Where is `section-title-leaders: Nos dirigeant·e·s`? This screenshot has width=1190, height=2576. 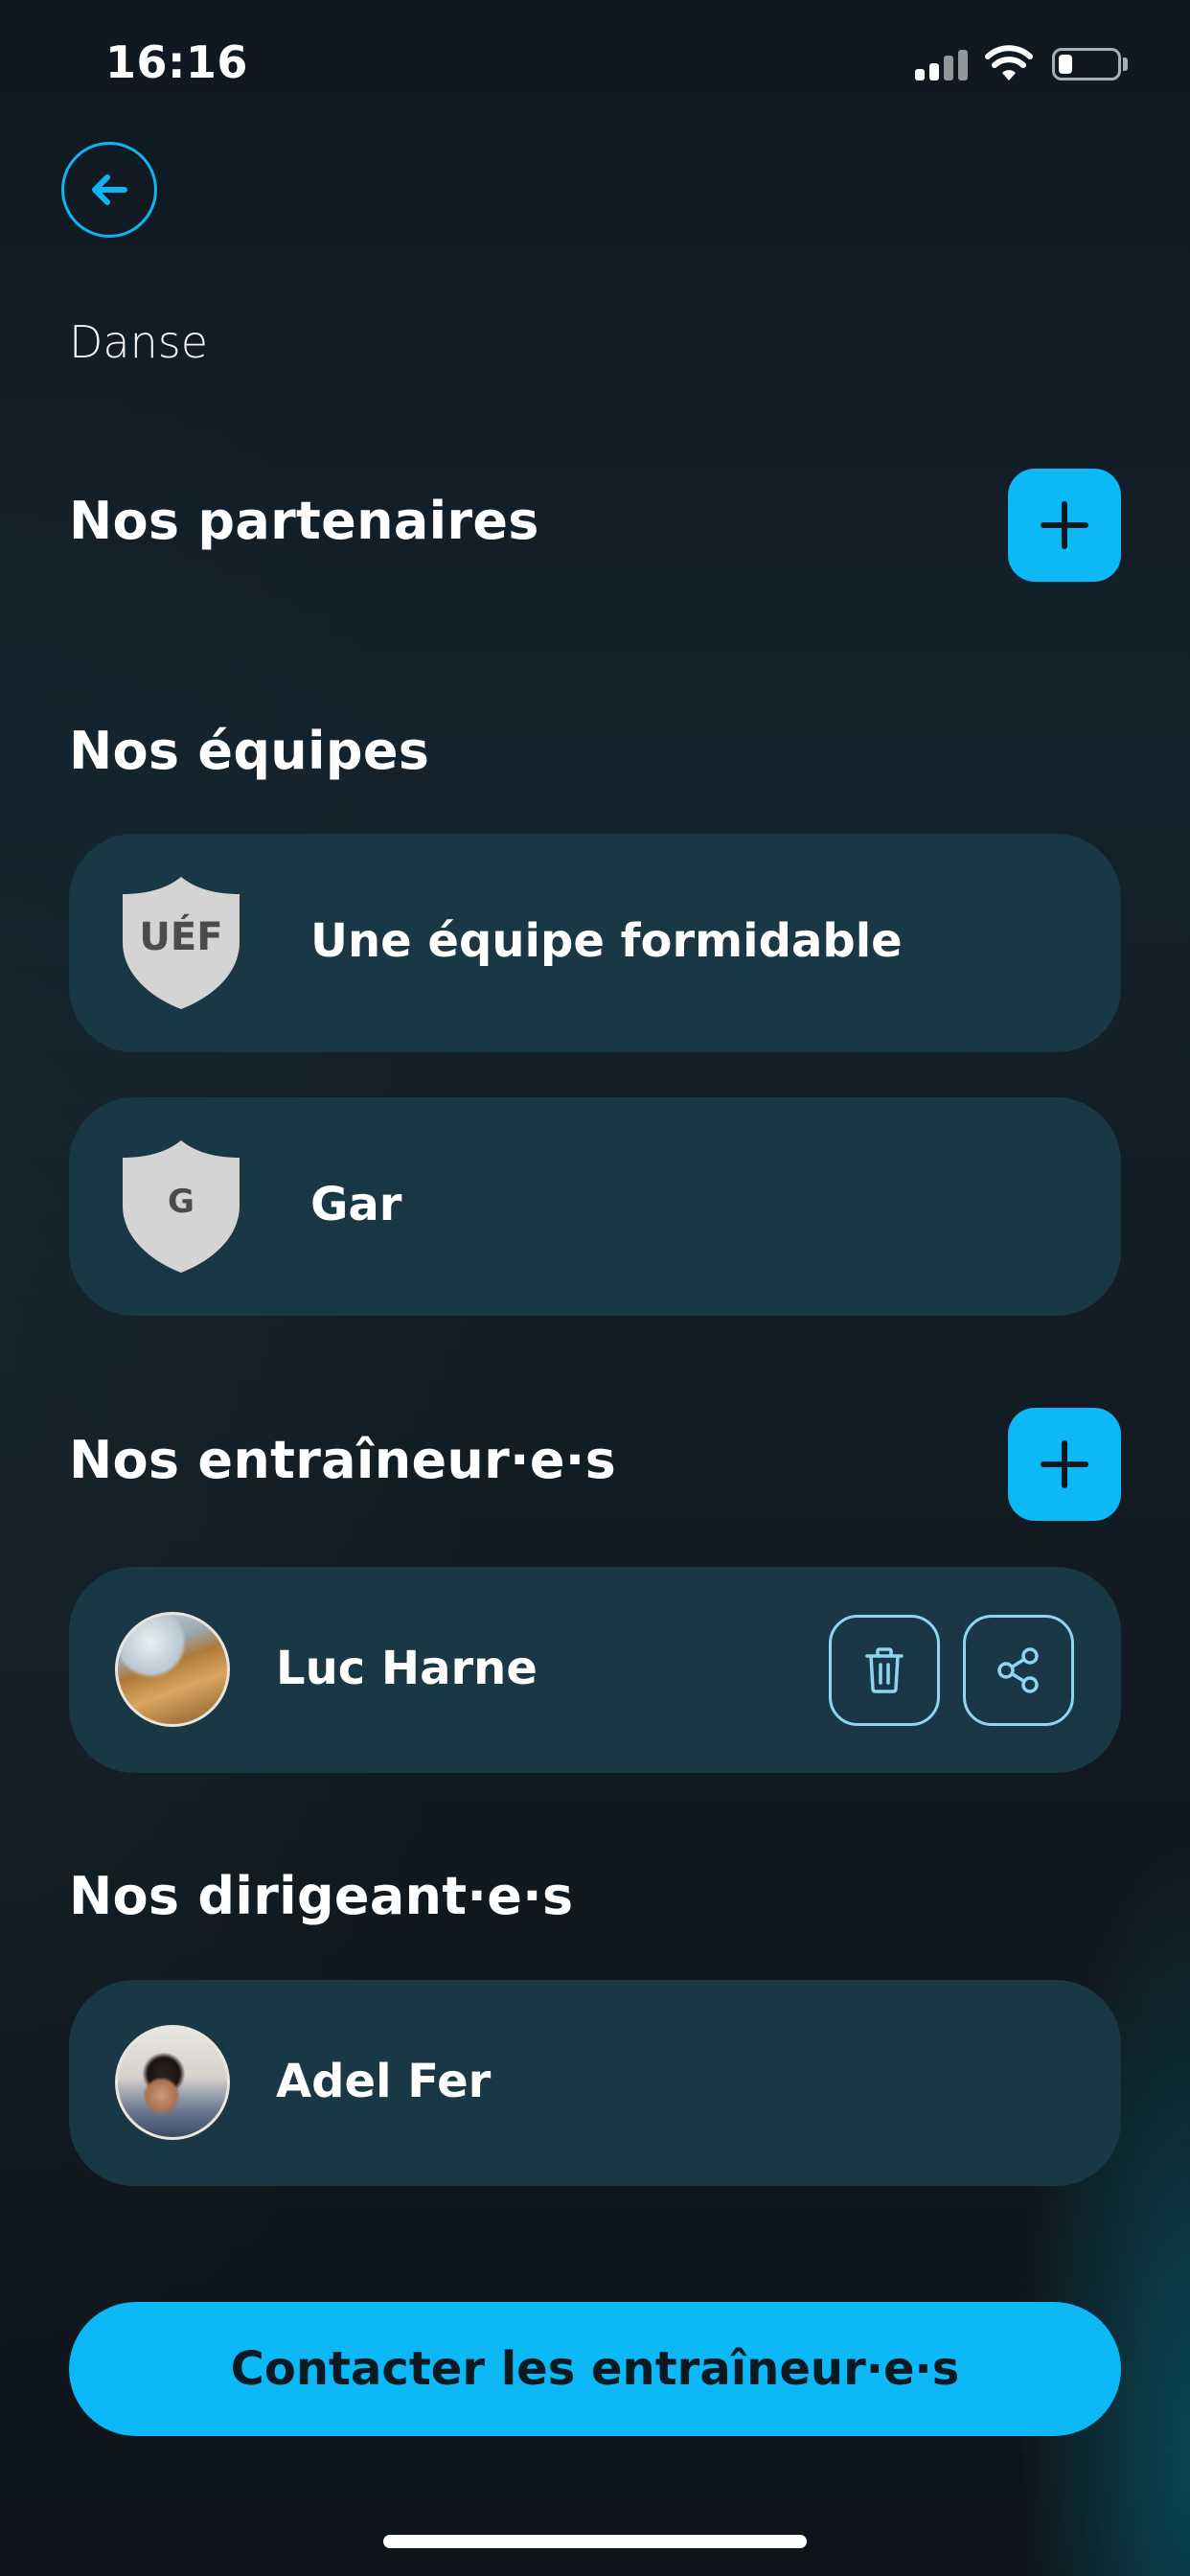
section-title-leaders: Nos dirigeant·e·s is located at coordinates (321, 1896).